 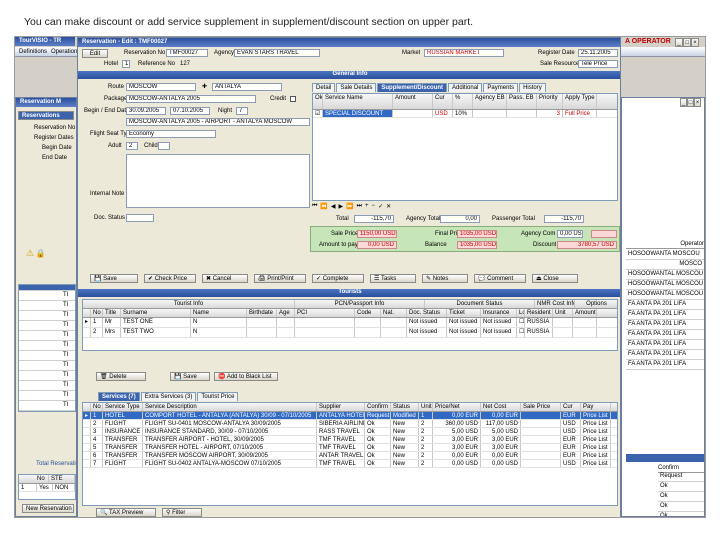 I want to click on add-record-icon: +, so click(x=367, y=207).